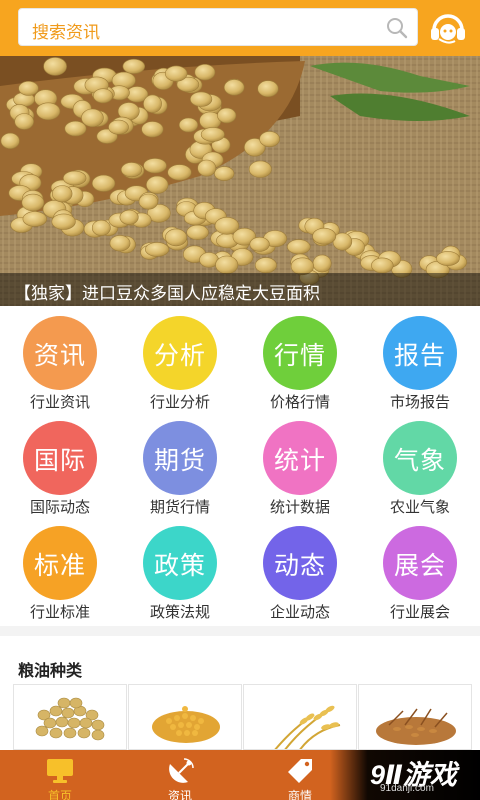 The image size is (480, 800). Describe the element at coordinates (300, 563) in the screenshot. I see `company-news-icon: 动态` at that location.